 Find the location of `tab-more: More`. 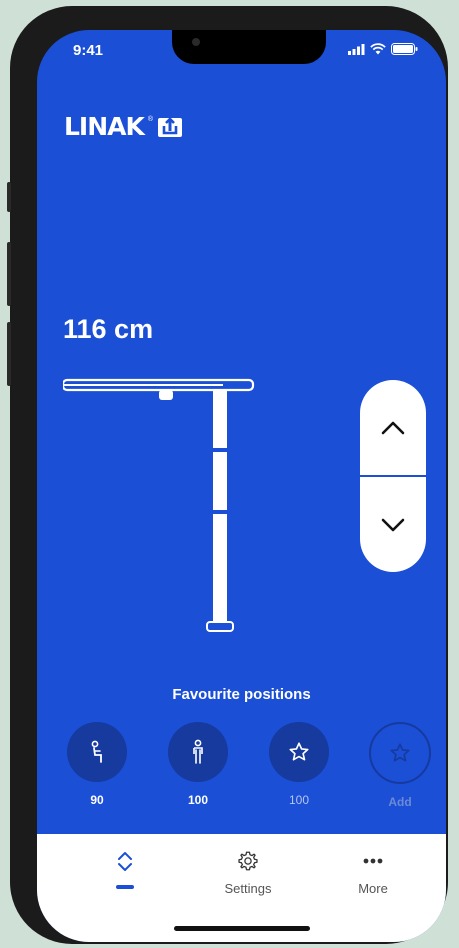

tab-more: More is located at coordinates (373, 873).